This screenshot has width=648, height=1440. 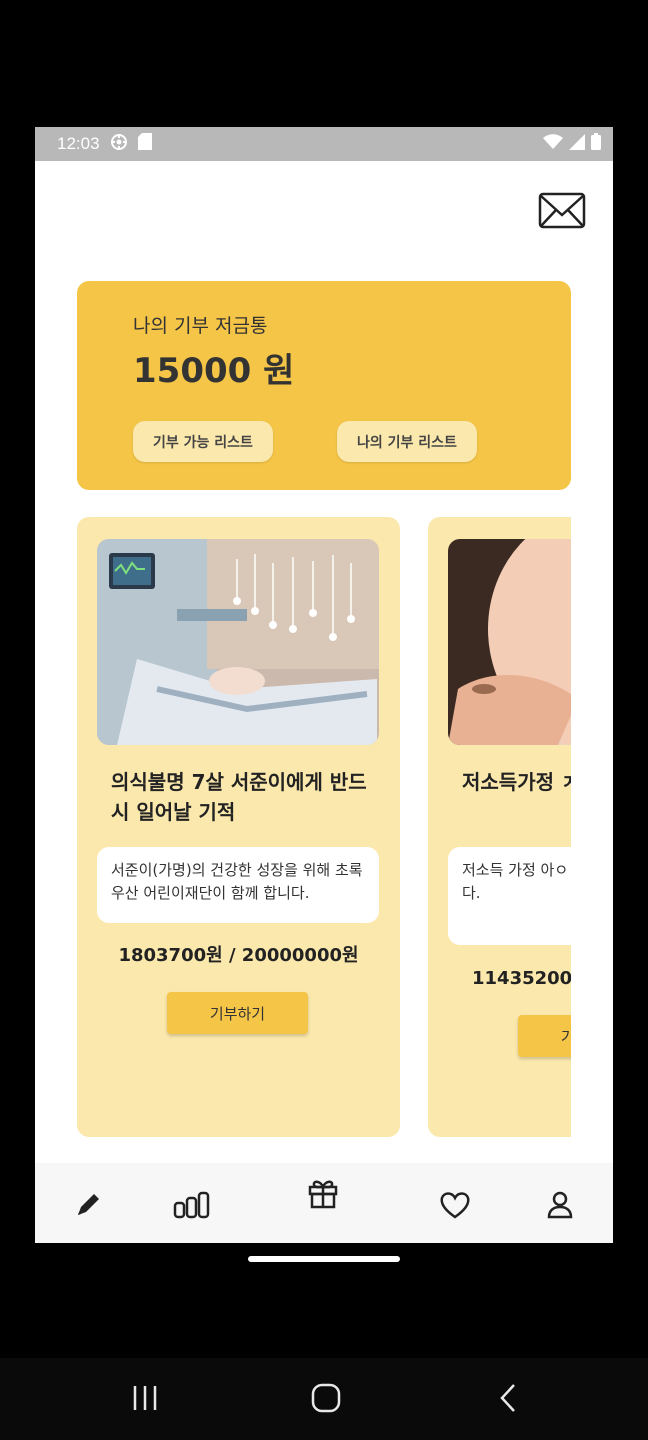 I want to click on sd-card-icon, so click(x=144, y=144).